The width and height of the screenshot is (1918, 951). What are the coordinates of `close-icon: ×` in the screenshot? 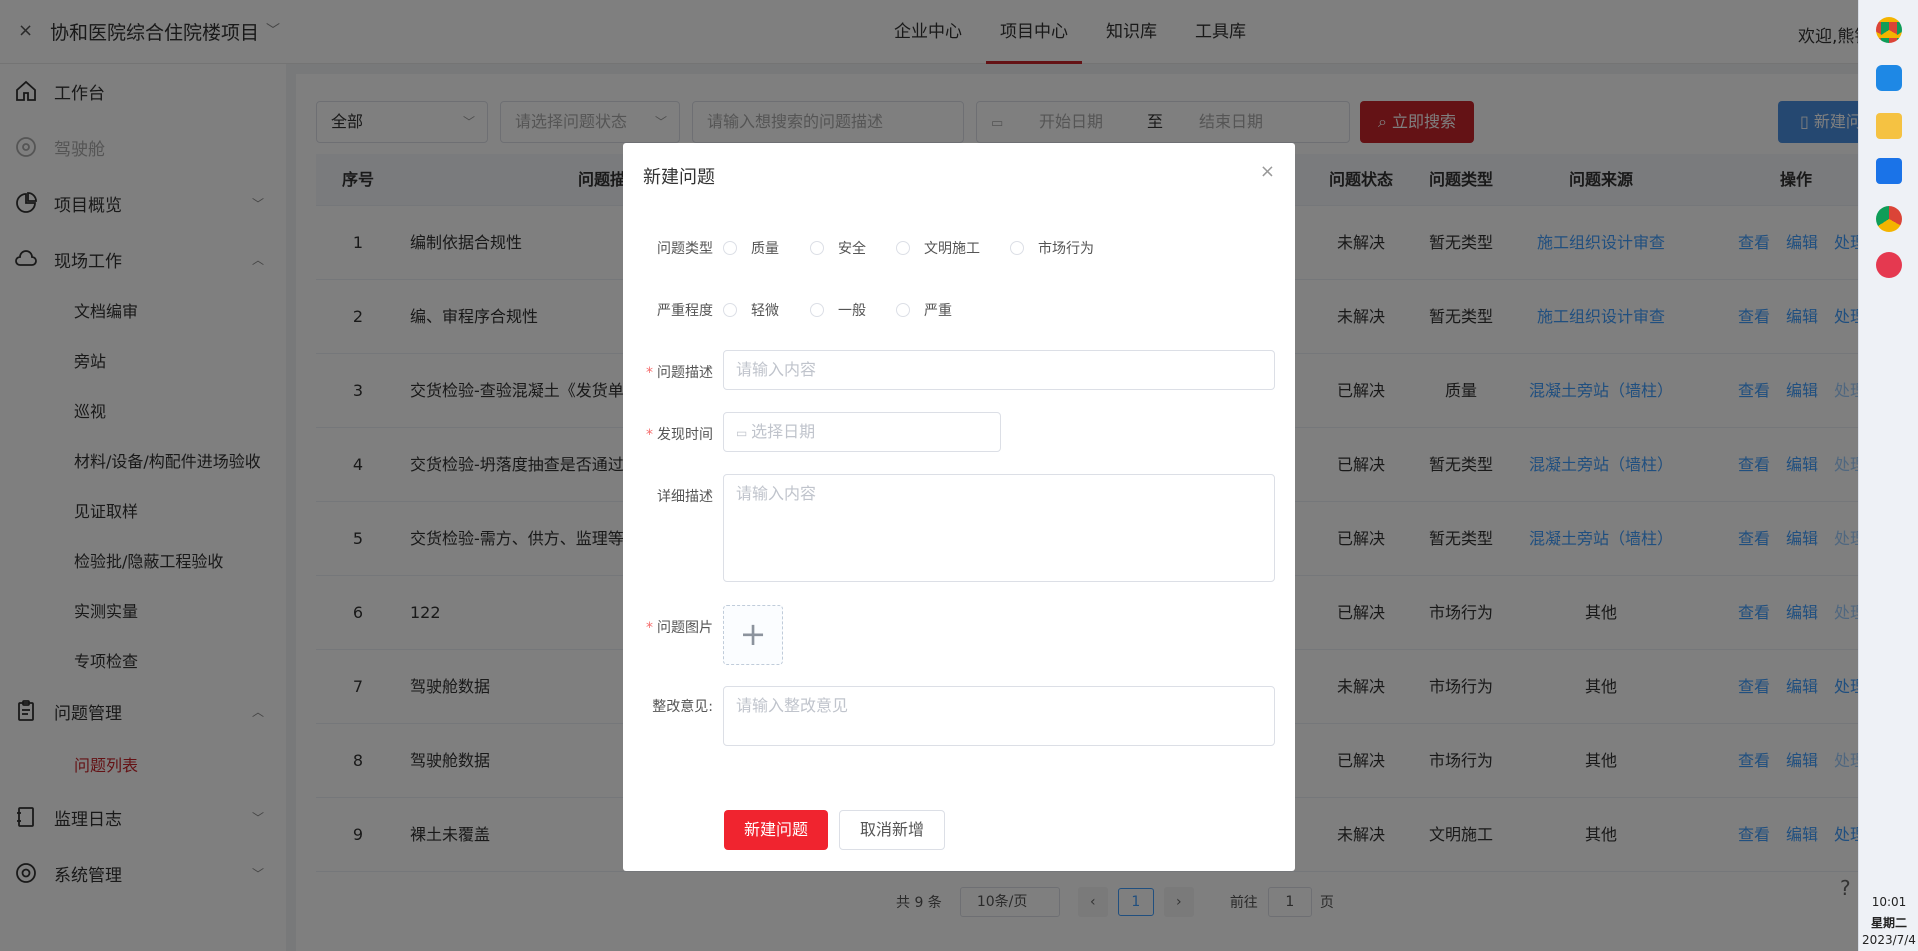 It's located at (1267, 171).